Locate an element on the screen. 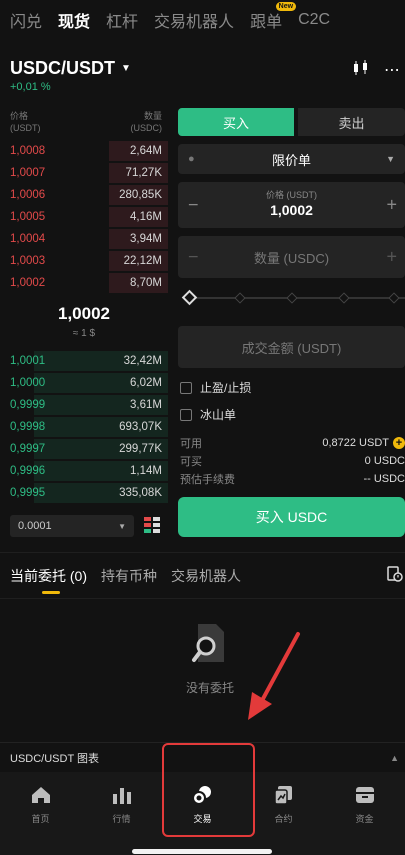  nav-home: 首页 is located at coordinates (40, 813).